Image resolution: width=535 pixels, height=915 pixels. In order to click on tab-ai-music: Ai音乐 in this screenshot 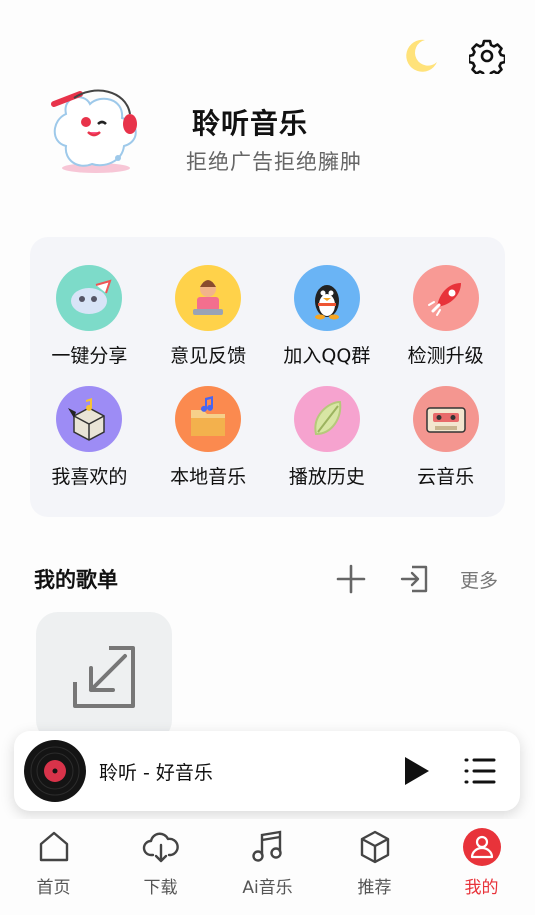, I will do `click(267, 867)`.